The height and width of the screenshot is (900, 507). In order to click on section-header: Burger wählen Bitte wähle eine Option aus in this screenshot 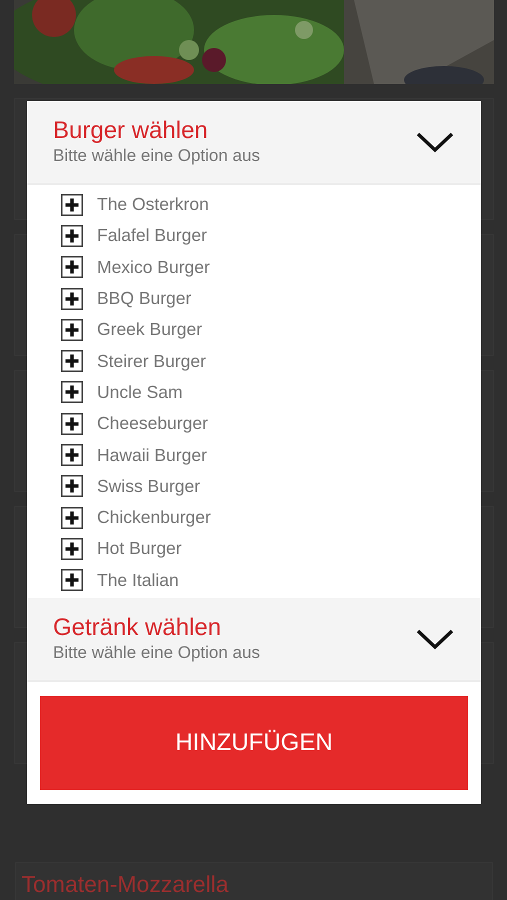, I will do `click(254, 143)`.